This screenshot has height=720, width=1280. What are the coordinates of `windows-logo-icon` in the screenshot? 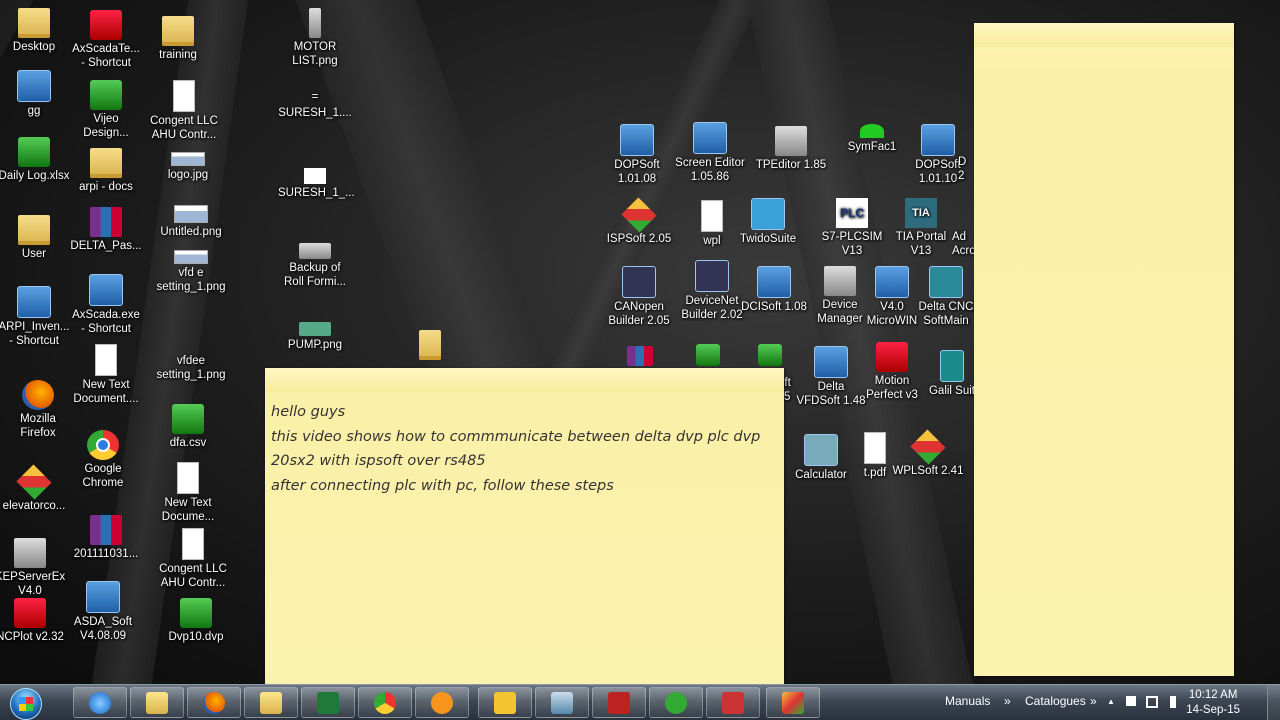 It's located at (26, 704).